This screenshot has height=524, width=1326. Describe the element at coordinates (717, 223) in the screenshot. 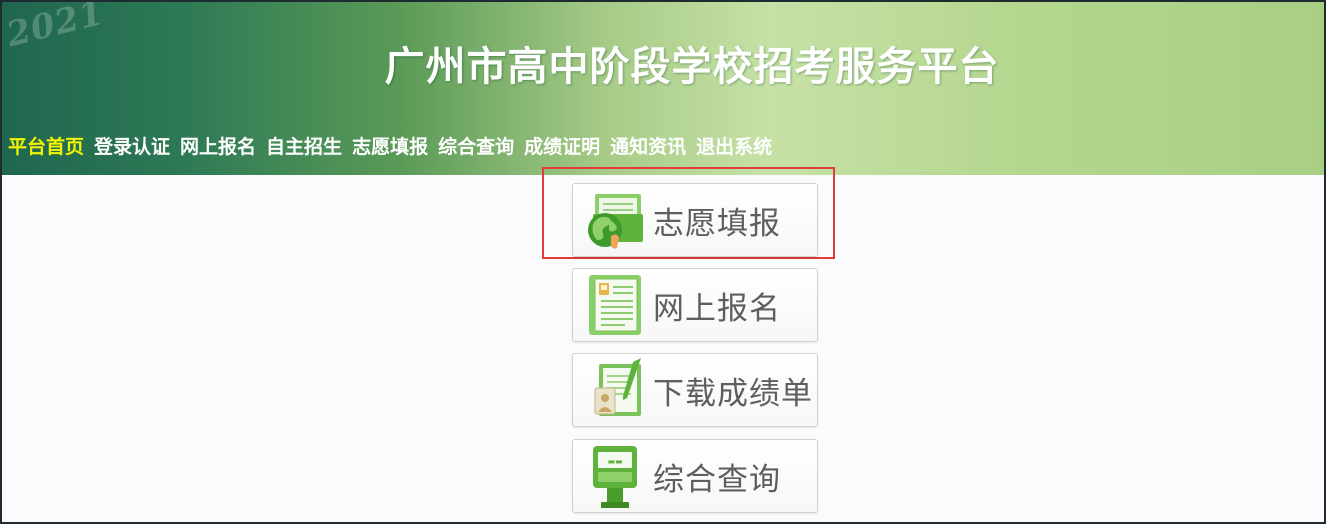

I see `application-filling-label: 志愿填报` at that location.